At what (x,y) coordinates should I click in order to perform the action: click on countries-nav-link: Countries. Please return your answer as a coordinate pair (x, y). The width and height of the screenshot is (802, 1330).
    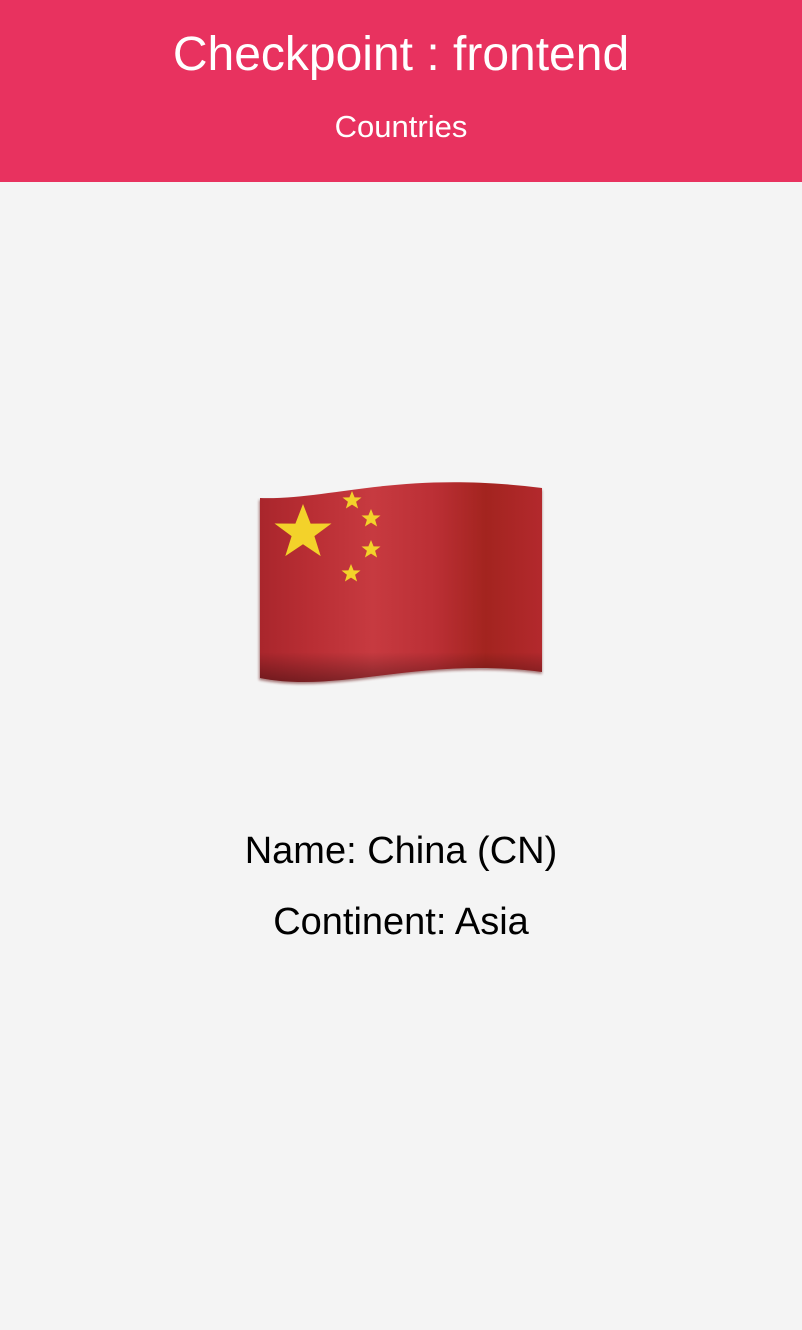
    Looking at the image, I should click on (401, 127).